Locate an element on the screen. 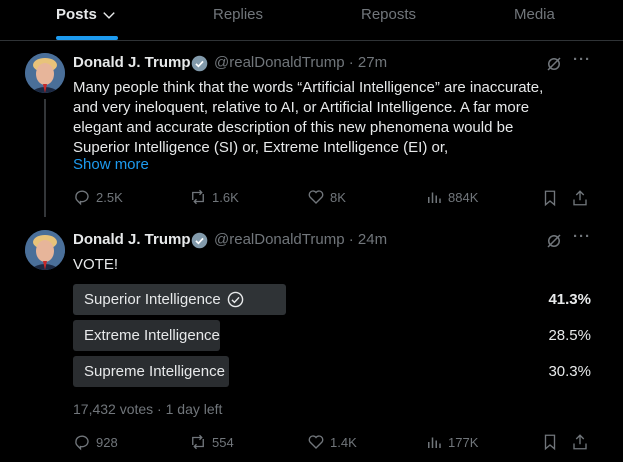  view-count: 884K is located at coordinates (463, 197).